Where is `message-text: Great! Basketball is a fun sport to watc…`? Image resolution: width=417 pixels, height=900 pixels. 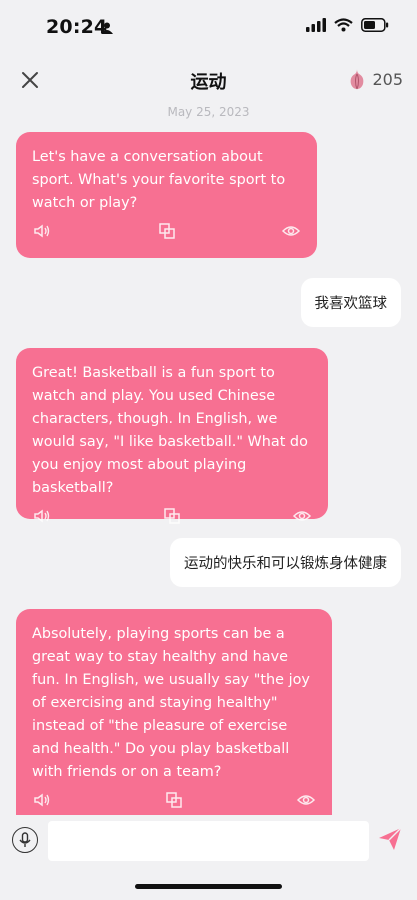
message-text: Great! Basketball is a fun sport to watc… is located at coordinates (170, 430).